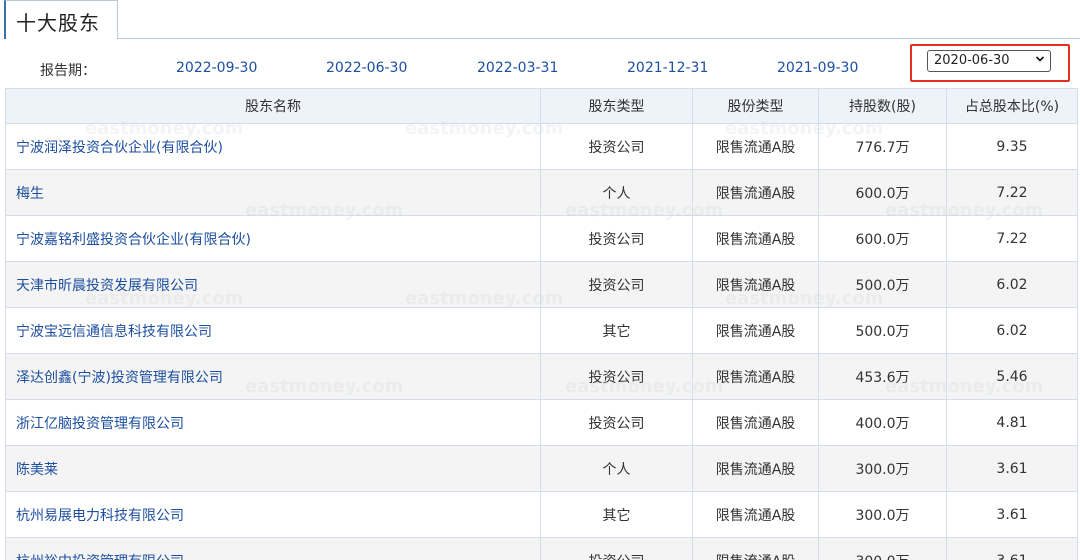 Image resolution: width=1080 pixels, height=560 pixels. I want to click on header-percent-of-total: 占总股本比(%), so click(1012, 106).